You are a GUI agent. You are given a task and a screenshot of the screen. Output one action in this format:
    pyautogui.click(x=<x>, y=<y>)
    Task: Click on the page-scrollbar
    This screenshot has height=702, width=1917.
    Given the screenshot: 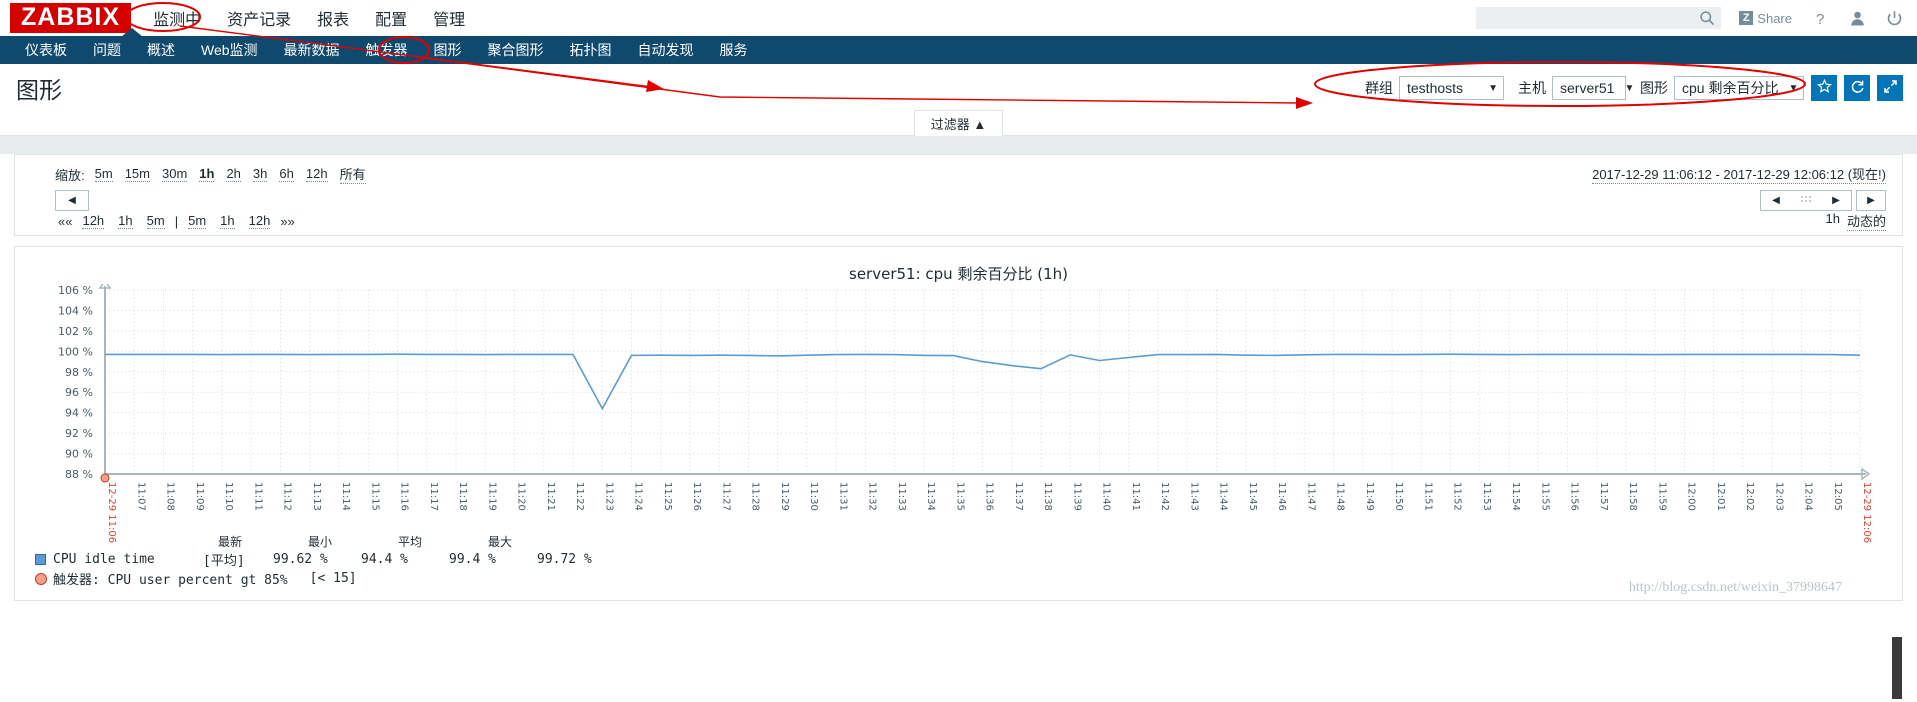 What is the action you would take?
    pyautogui.click(x=1897, y=668)
    